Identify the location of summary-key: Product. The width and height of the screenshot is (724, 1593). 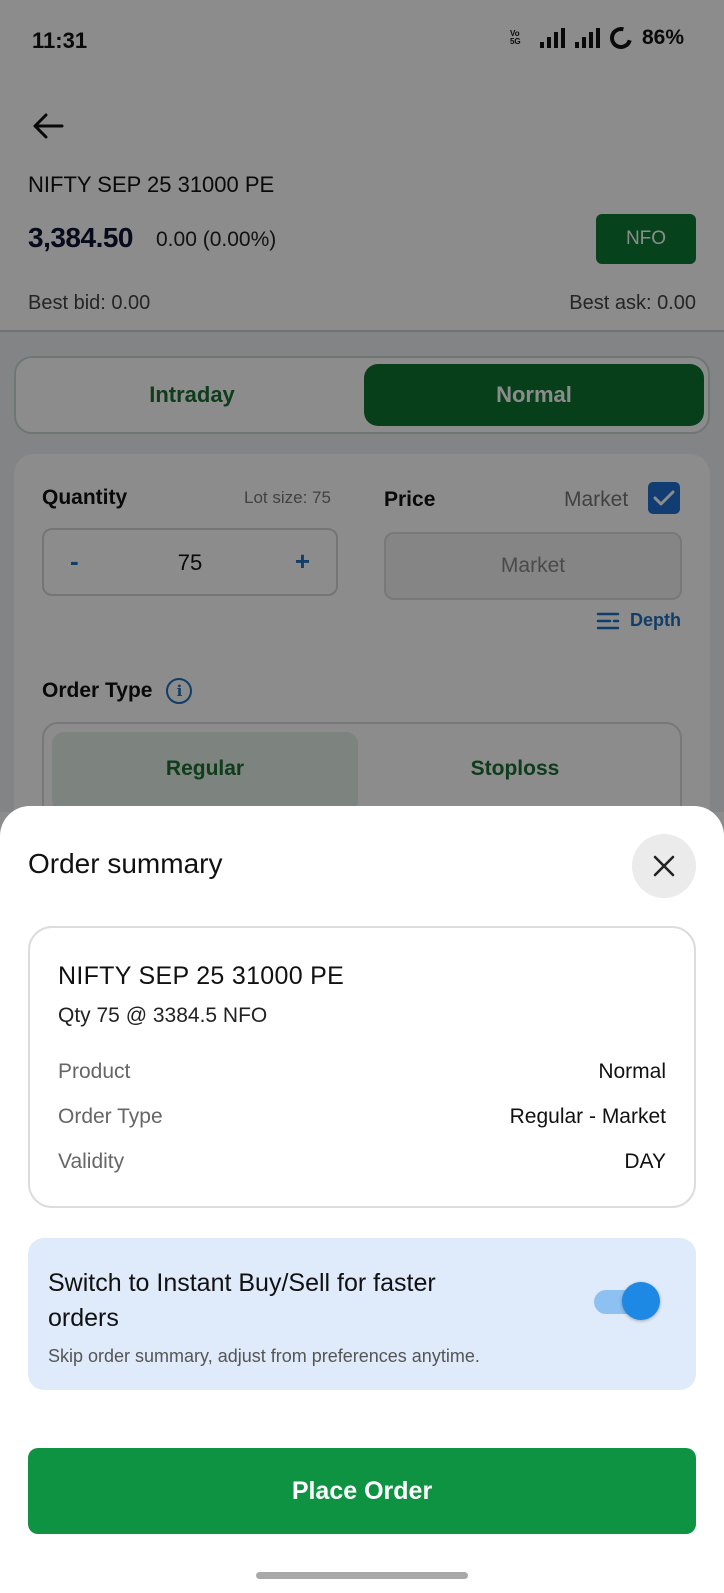
(94, 1071).